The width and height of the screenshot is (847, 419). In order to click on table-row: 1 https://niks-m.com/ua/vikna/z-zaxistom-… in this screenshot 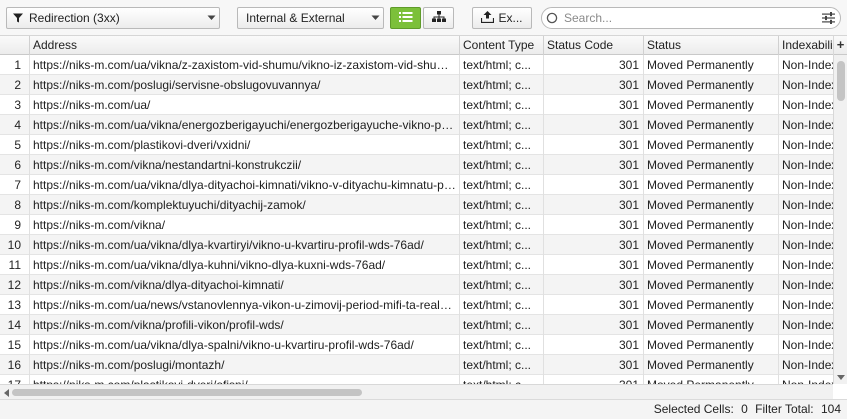, I will do `click(416, 65)`.